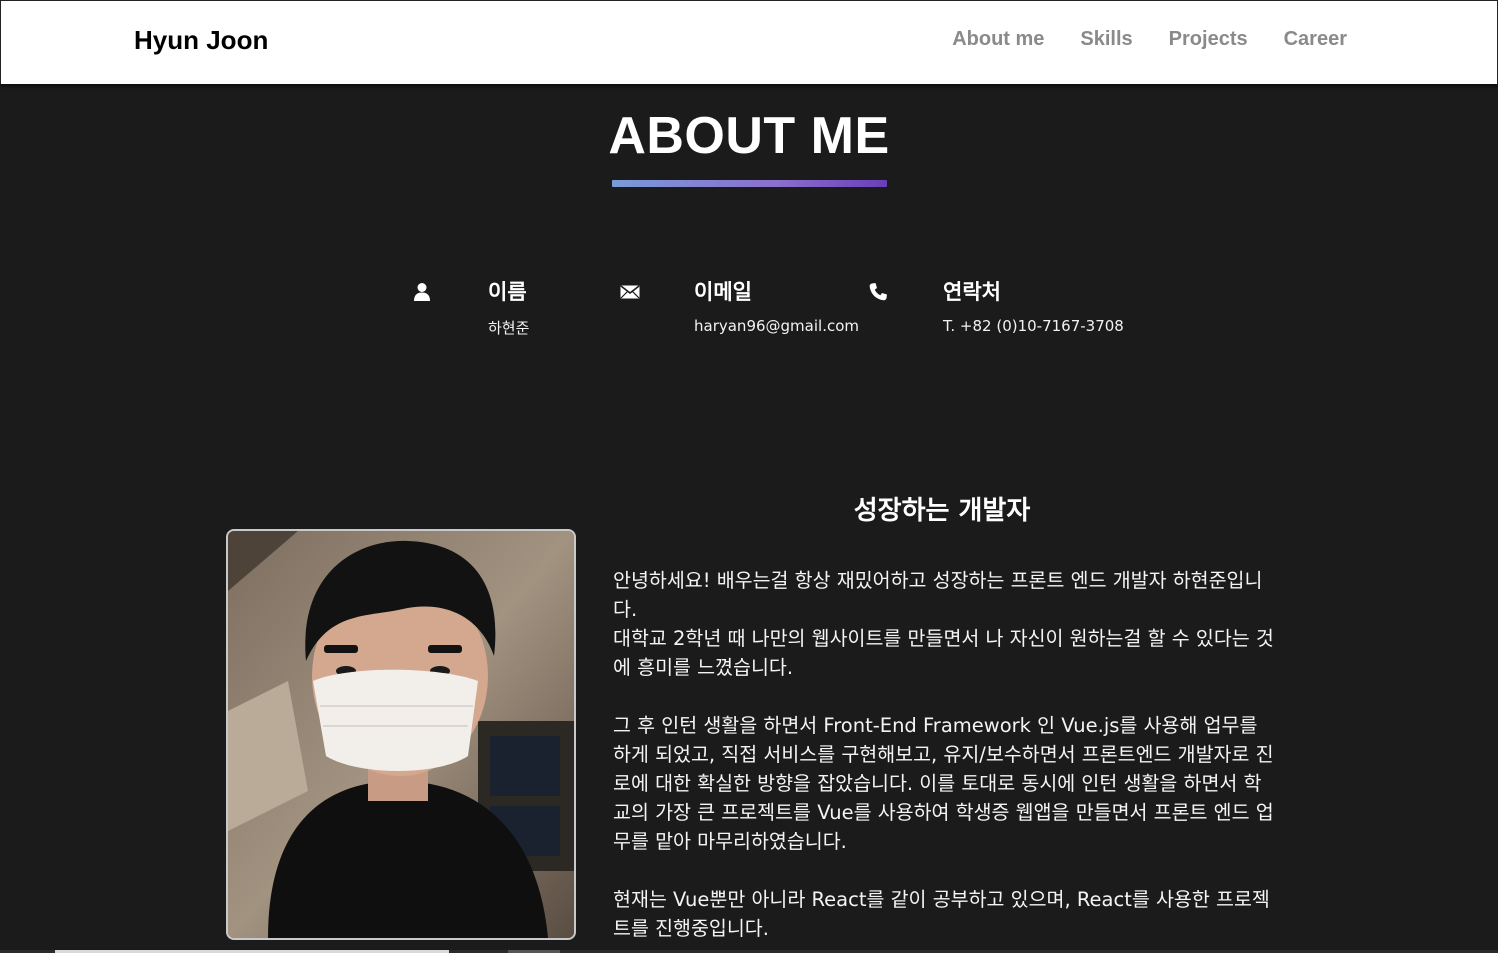  I want to click on section-title: ABOUT ME, so click(749, 136).